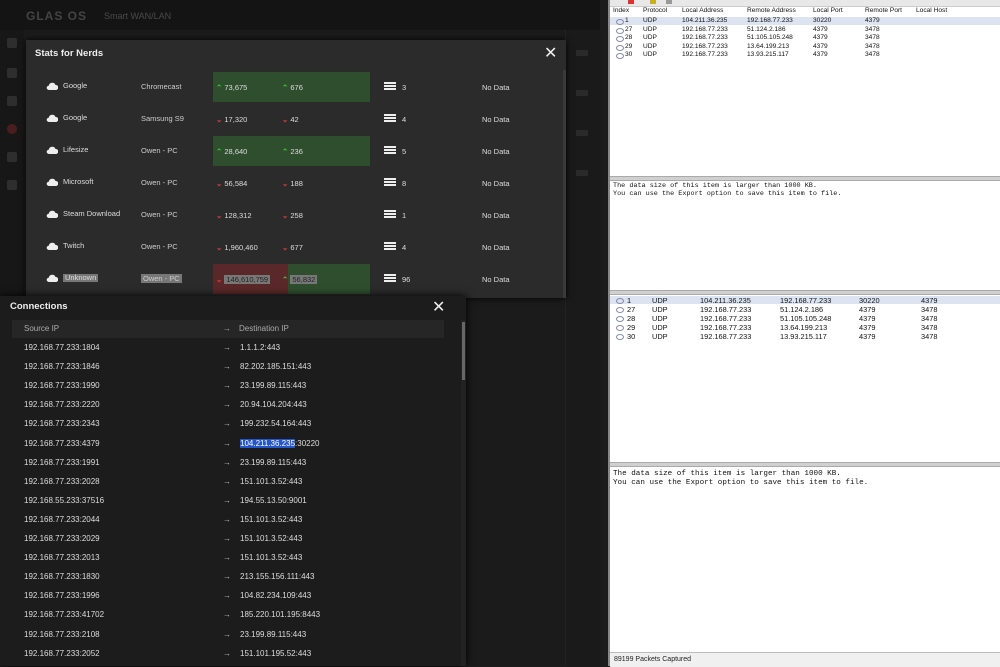 Image resolution: width=1000 pixels, height=667 pixels. What do you see at coordinates (702, 10) in the screenshot?
I see `col-local-address: Local Address` at bounding box center [702, 10].